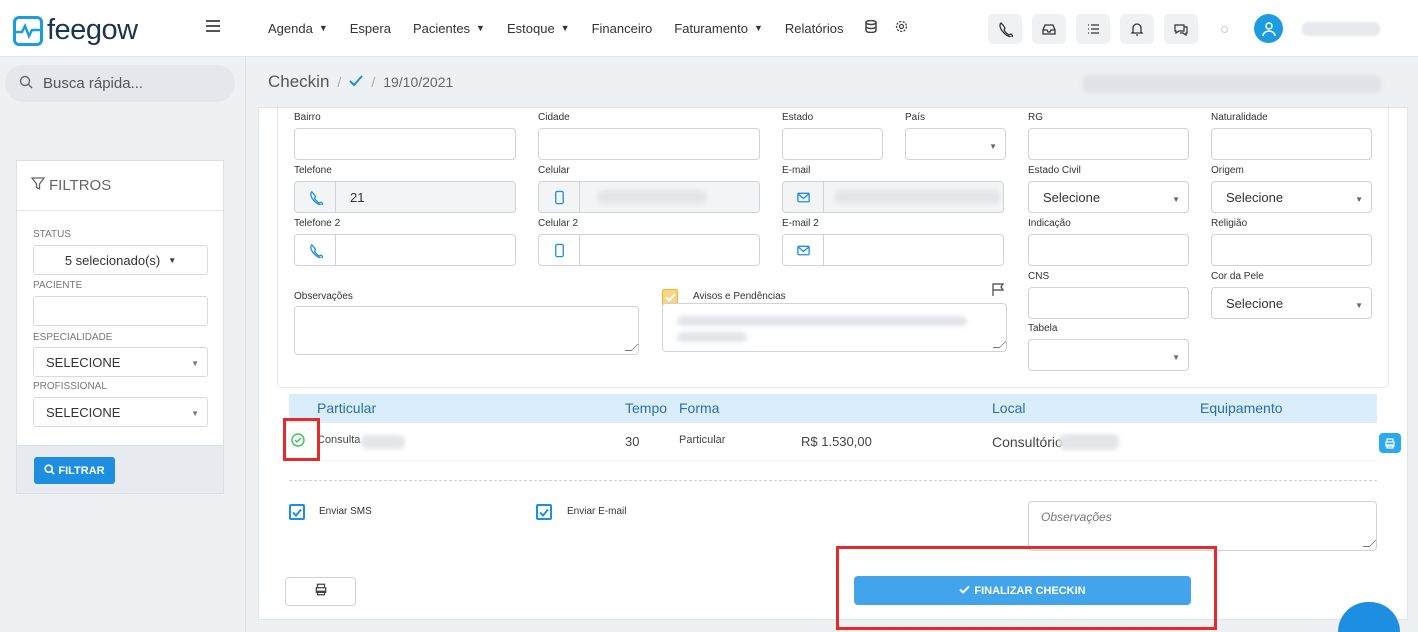 The width and height of the screenshot is (1418, 632). Describe the element at coordinates (466, 330) in the screenshot. I see `observacoes-textarea` at that location.